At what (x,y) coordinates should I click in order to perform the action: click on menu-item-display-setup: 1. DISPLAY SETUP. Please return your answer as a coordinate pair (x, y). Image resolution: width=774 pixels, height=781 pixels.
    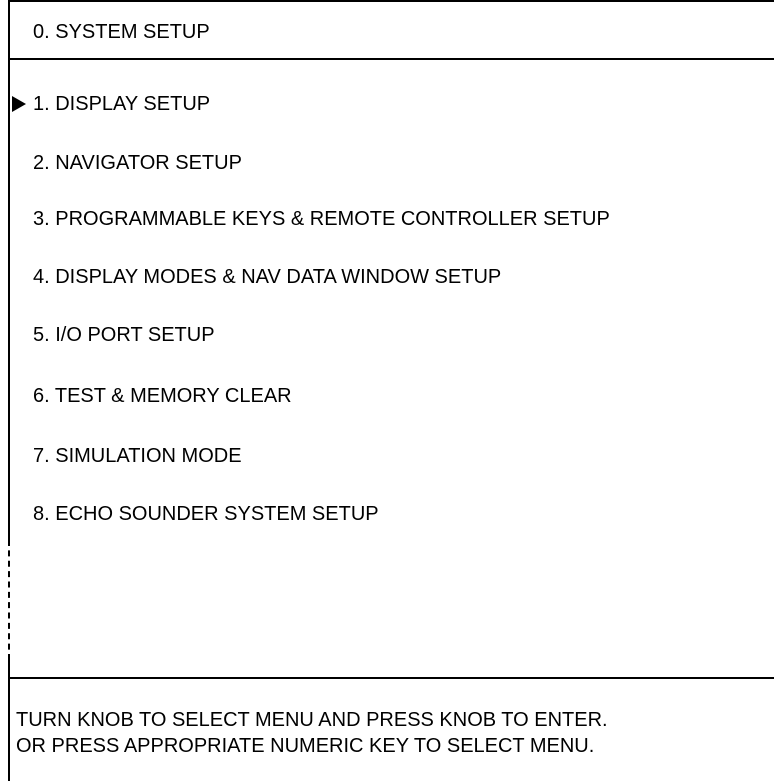
    Looking at the image, I should click on (387, 105).